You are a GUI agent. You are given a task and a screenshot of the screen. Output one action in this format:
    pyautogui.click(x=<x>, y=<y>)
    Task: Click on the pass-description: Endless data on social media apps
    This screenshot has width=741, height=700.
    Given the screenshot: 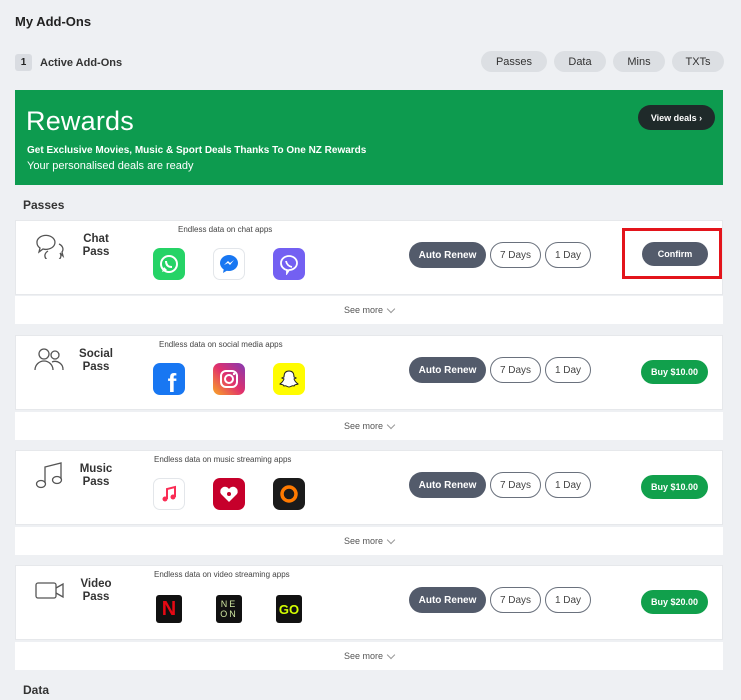 What is the action you would take?
    pyautogui.click(x=221, y=344)
    